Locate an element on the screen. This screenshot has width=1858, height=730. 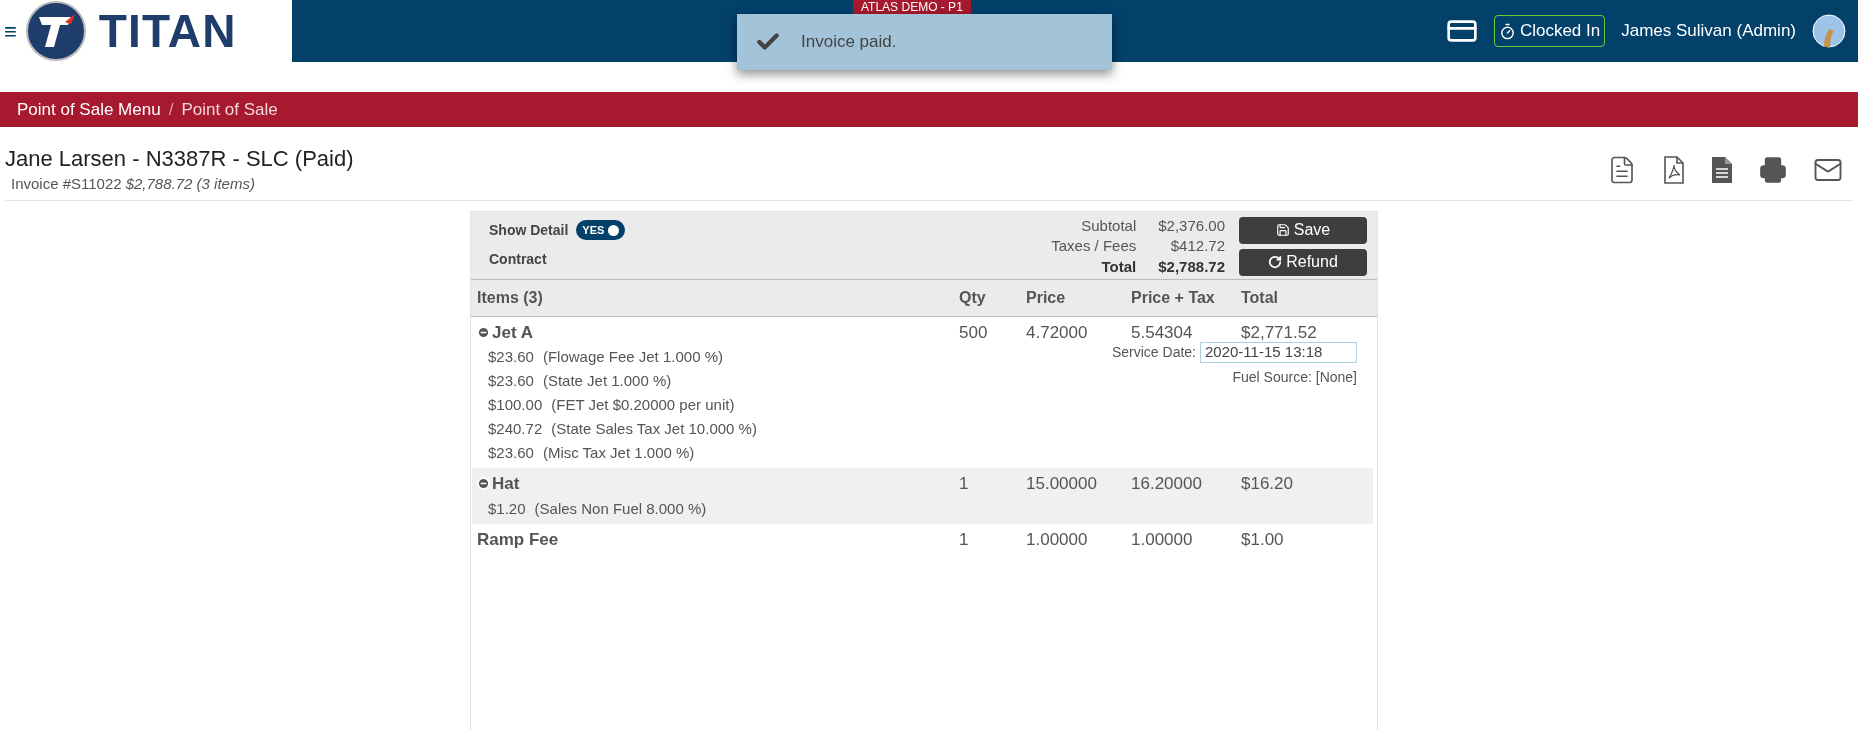
fee-description: (Flowage Fee Jet 1.000 %) is located at coordinates (632, 357).